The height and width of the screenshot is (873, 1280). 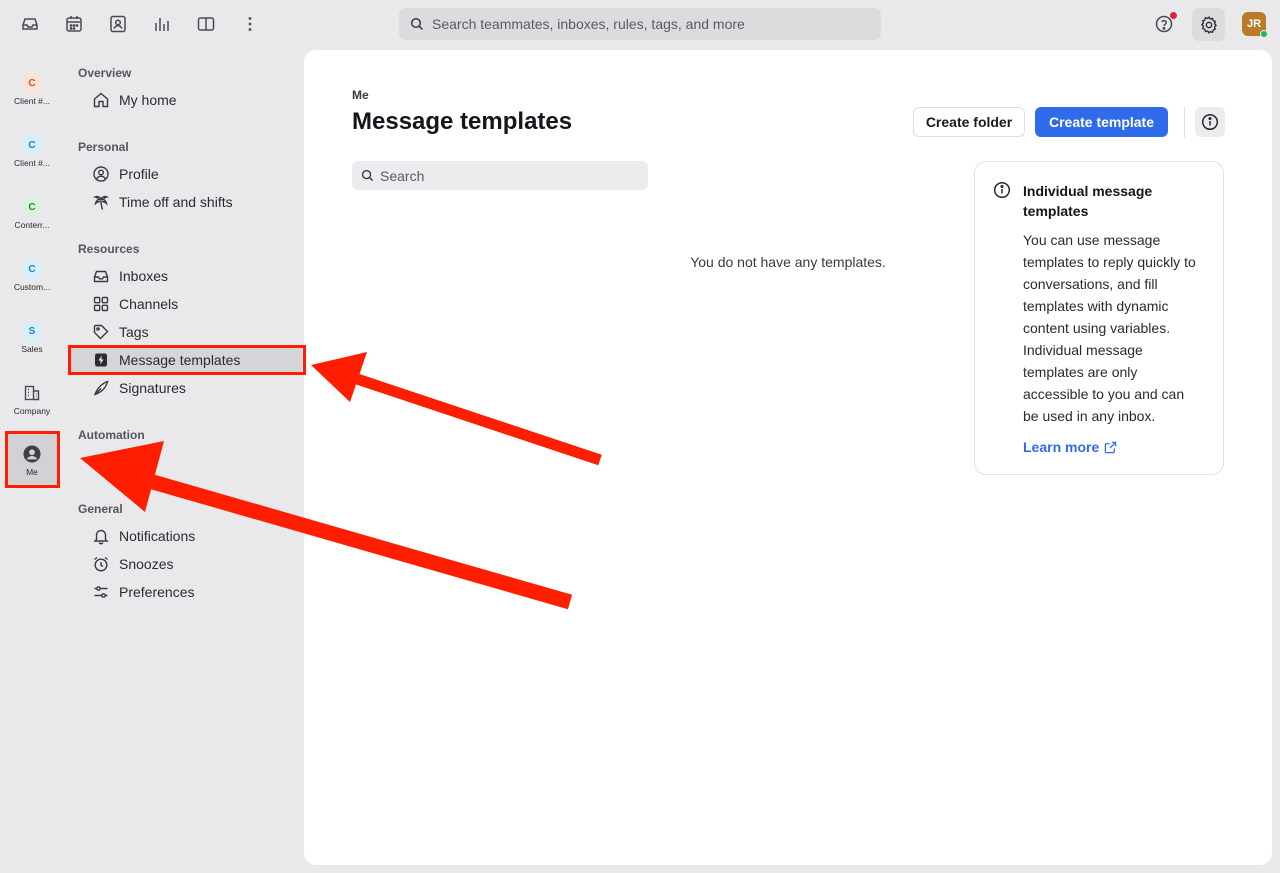 I want to click on nav-item-label: Inboxes, so click(x=144, y=276).